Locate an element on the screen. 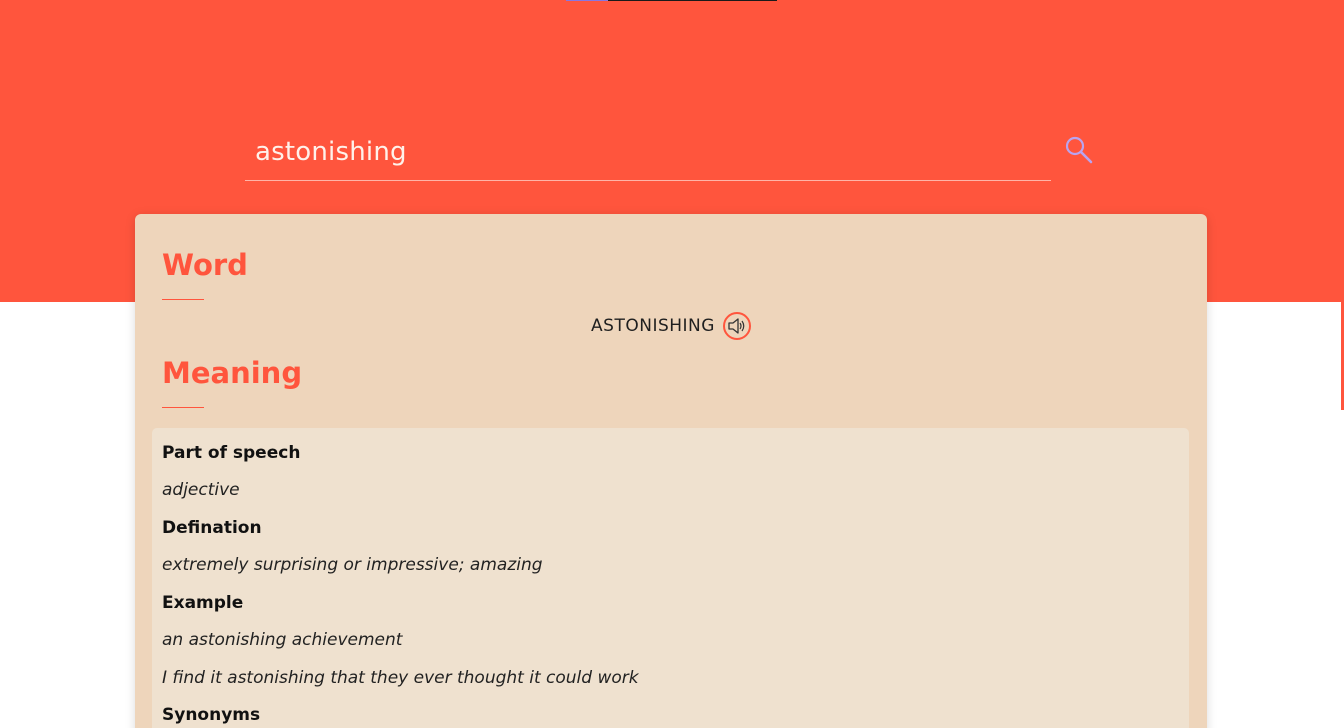  word-title-underline is located at coordinates (183, 299).